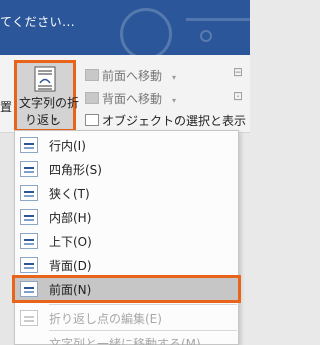 The width and height of the screenshot is (320, 345). Describe the element at coordinates (29, 193) in the screenshot. I see `wrap-tight-icon` at that location.